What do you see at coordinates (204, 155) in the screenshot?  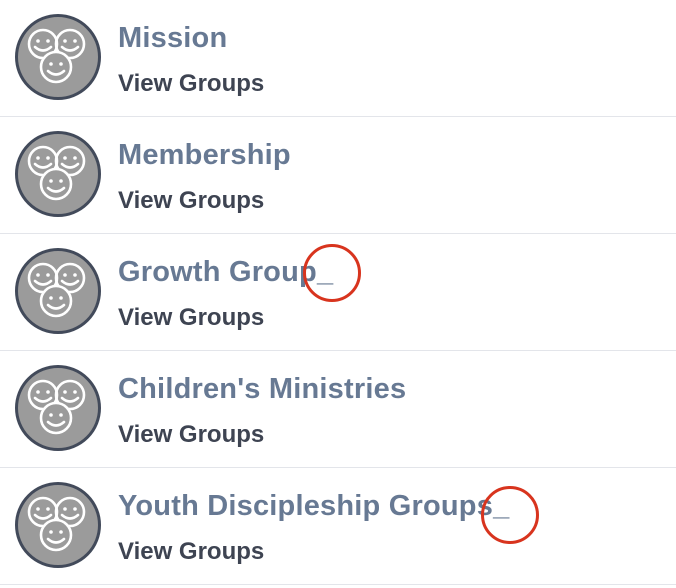 I see `group-title: Membership` at bounding box center [204, 155].